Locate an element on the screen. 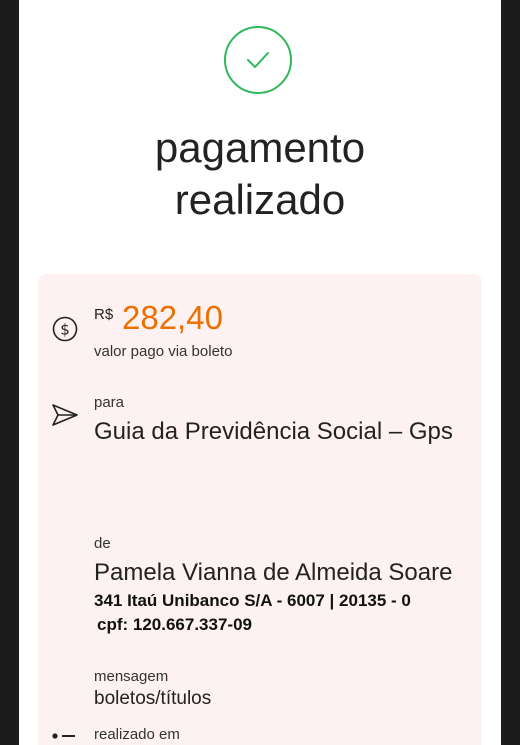 The width and height of the screenshot is (520, 745). message-label: mensagem is located at coordinates (131, 676).